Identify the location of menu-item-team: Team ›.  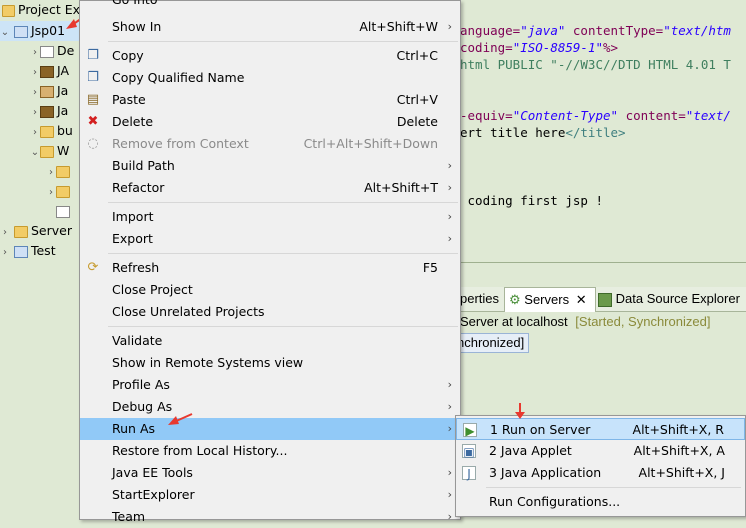
(270, 517).